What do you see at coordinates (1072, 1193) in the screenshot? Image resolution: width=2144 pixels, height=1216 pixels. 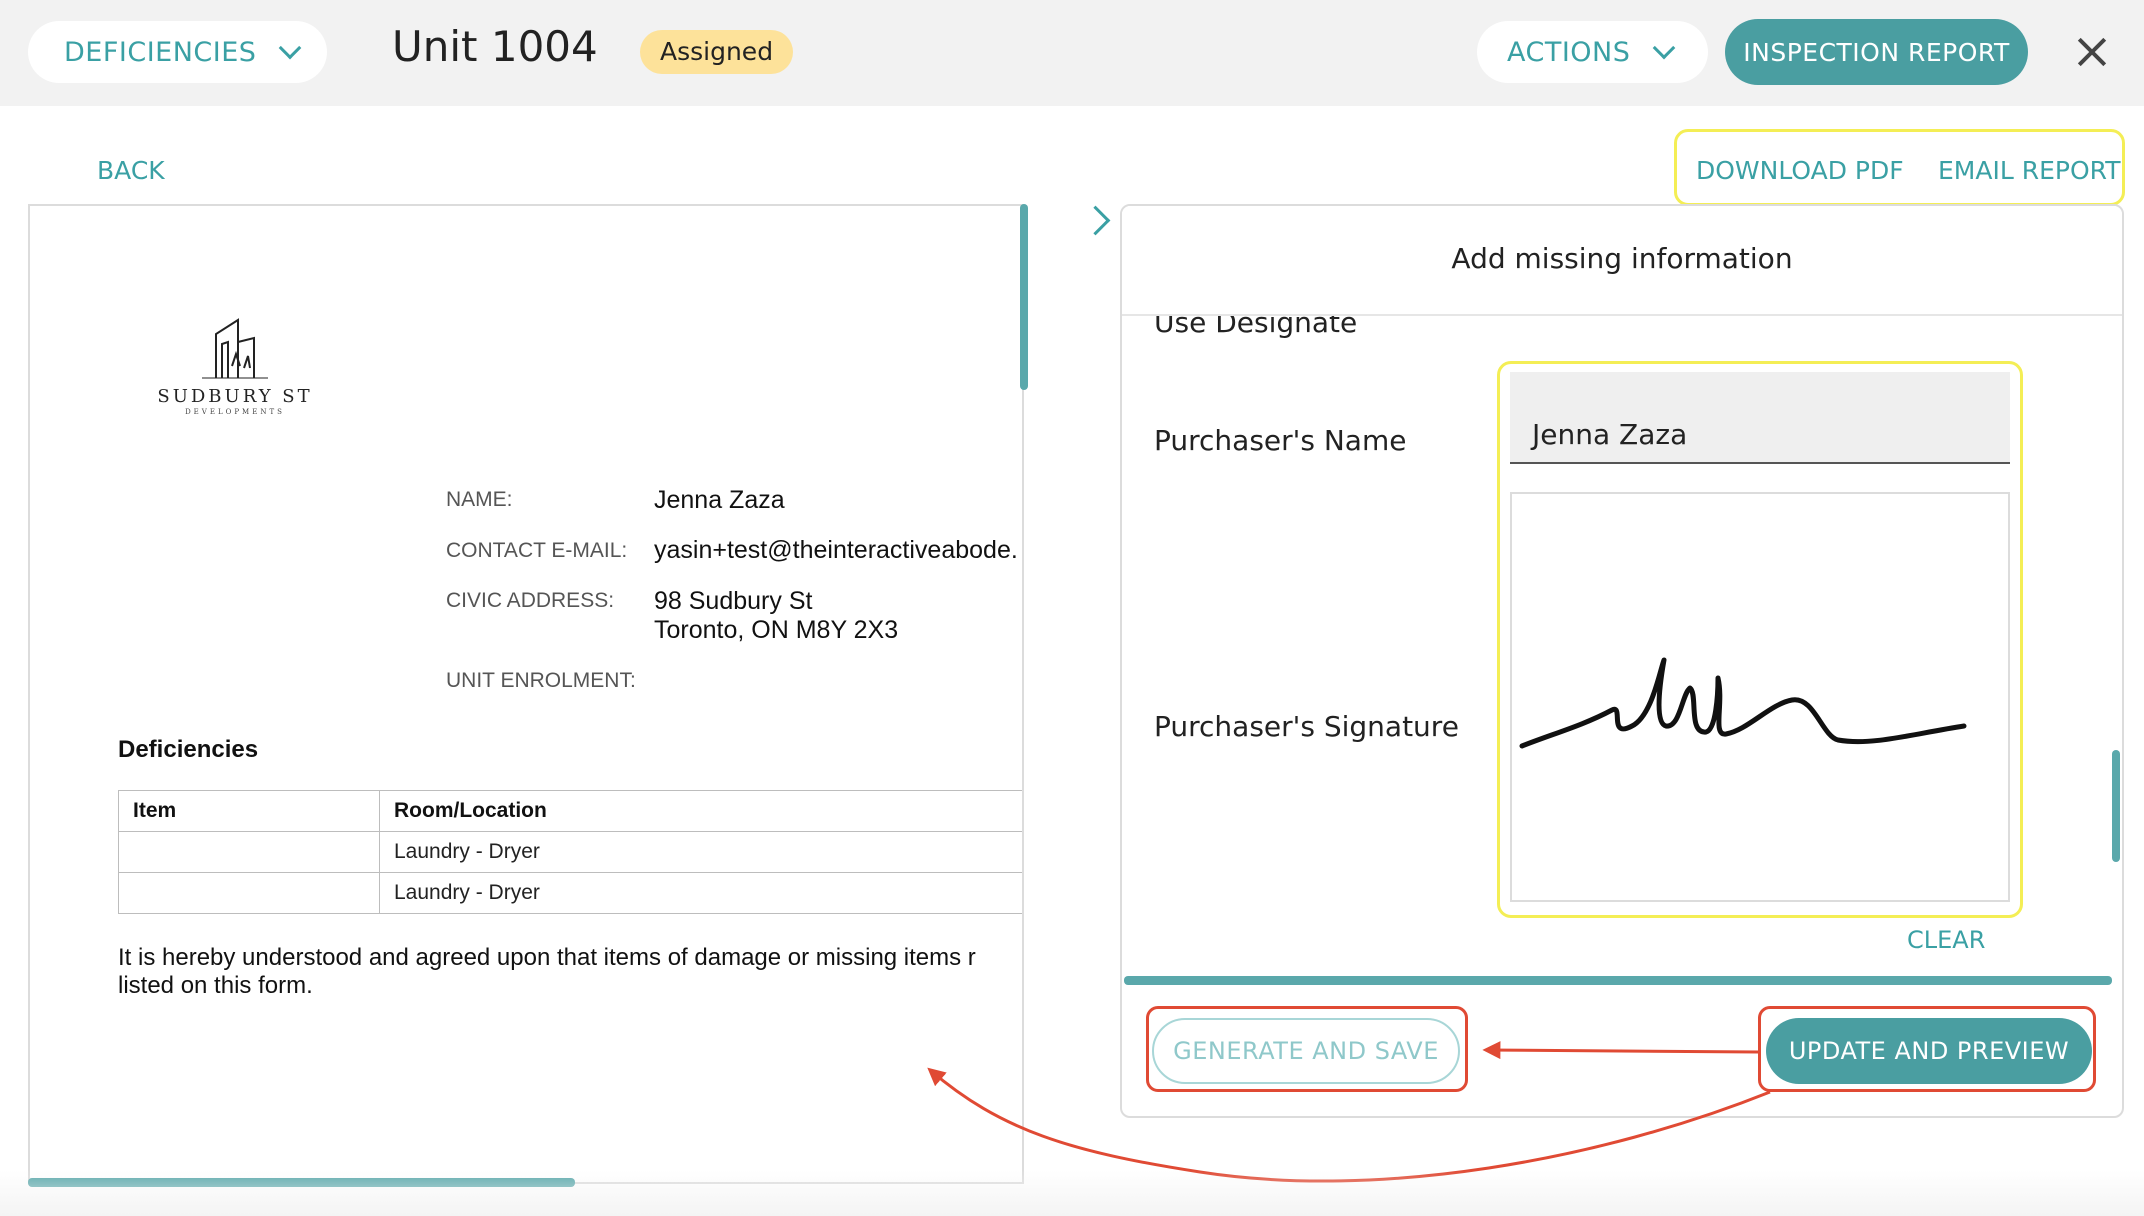 I see `bottom-shade` at bounding box center [1072, 1193].